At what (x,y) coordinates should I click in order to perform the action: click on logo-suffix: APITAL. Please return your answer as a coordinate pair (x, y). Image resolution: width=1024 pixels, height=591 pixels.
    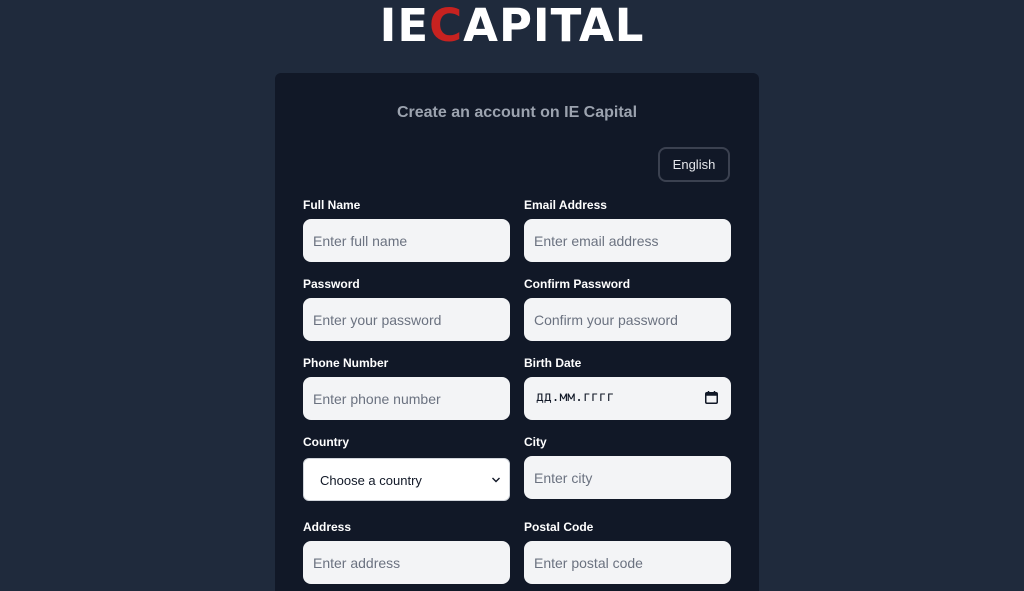
    Looking at the image, I should click on (554, 26).